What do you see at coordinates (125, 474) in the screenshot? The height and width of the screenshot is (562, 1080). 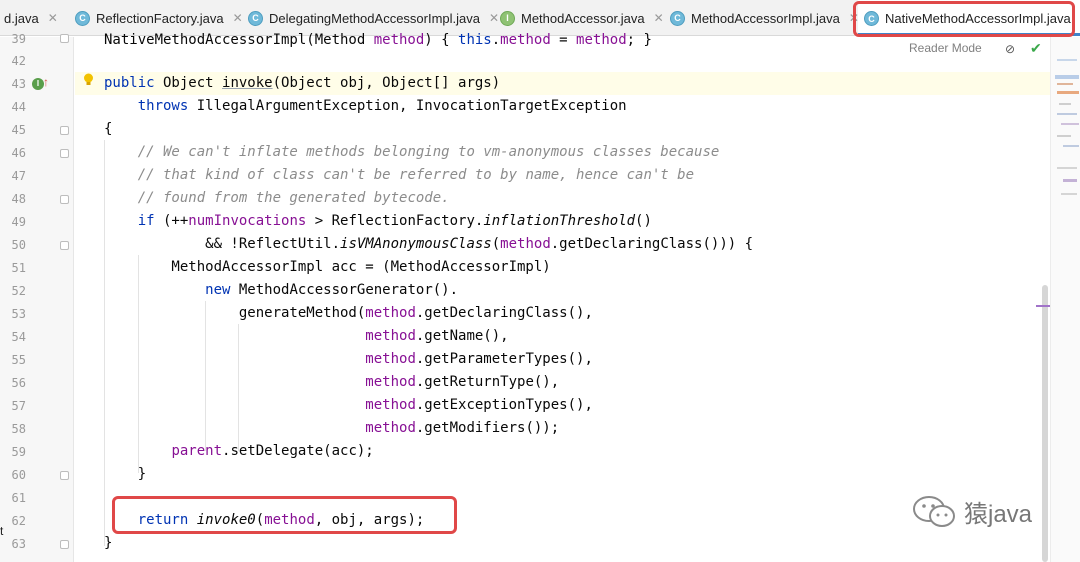 I see `code-line-60: }` at bounding box center [125, 474].